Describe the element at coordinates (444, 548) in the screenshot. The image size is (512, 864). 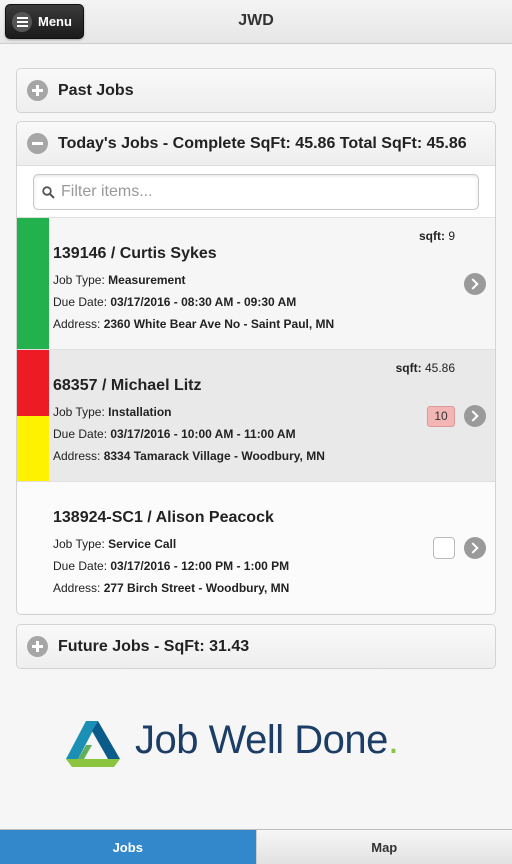
I see `complete-checkbox` at that location.